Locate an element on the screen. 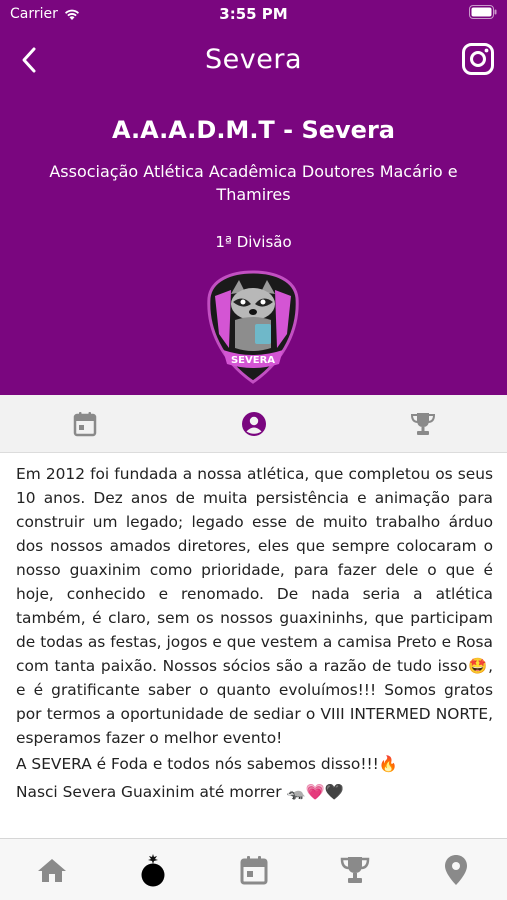 The height and width of the screenshot is (900, 507). nav-home is located at coordinates (51, 869).